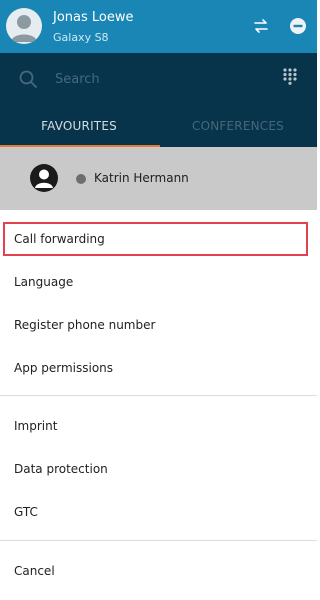 This screenshot has height=600, width=320. I want to click on contact-avatar-icon, so click(44, 178).